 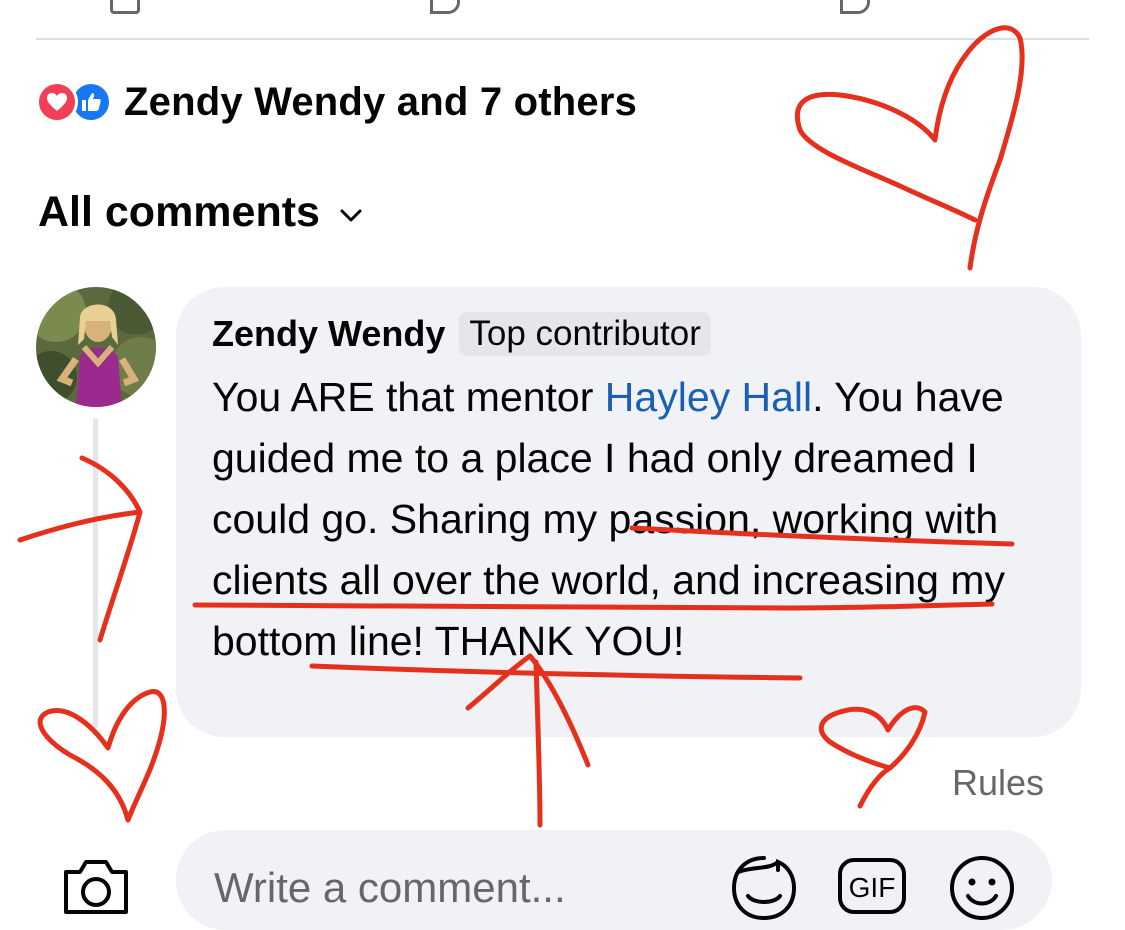 What do you see at coordinates (179, 212) in the screenshot?
I see `comments-filter-label: All comments` at bounding box center [179, 212].